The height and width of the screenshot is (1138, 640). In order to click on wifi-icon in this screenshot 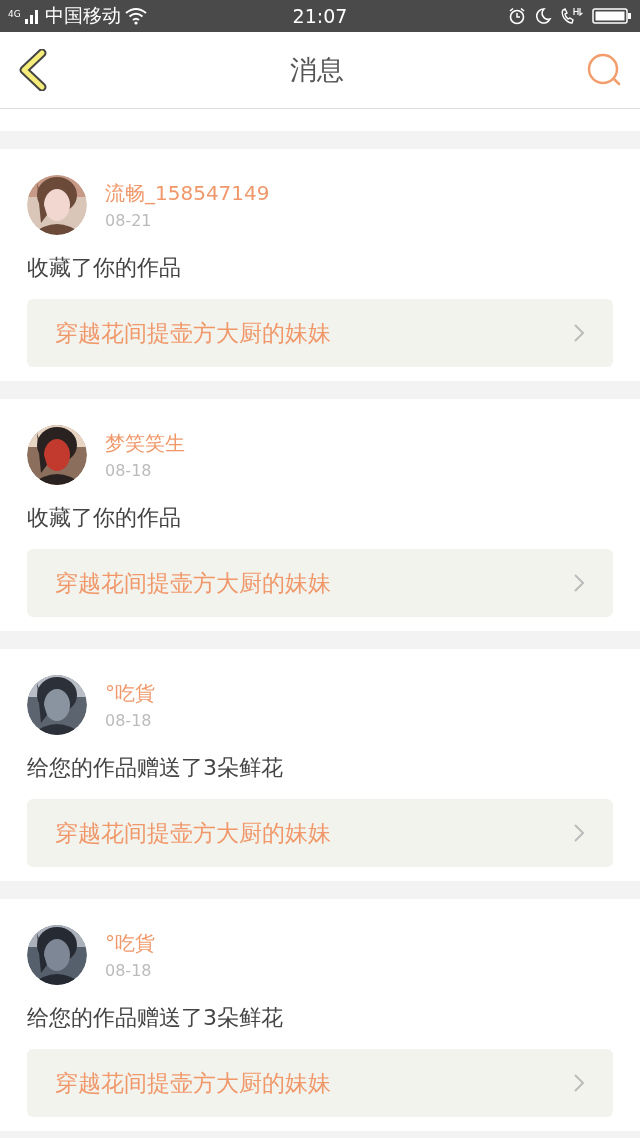, I will do `click(135, 16)`.